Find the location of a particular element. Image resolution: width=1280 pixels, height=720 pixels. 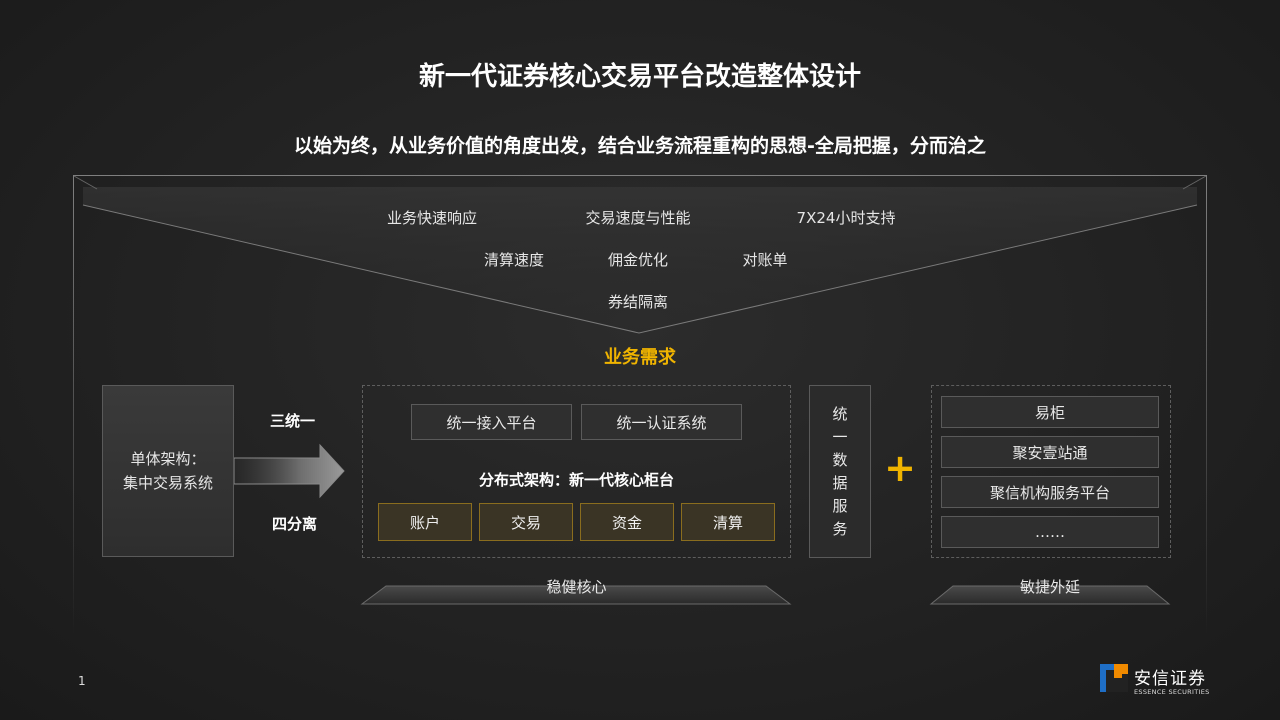

plus-icon: + is located at coordinates (900, 468).